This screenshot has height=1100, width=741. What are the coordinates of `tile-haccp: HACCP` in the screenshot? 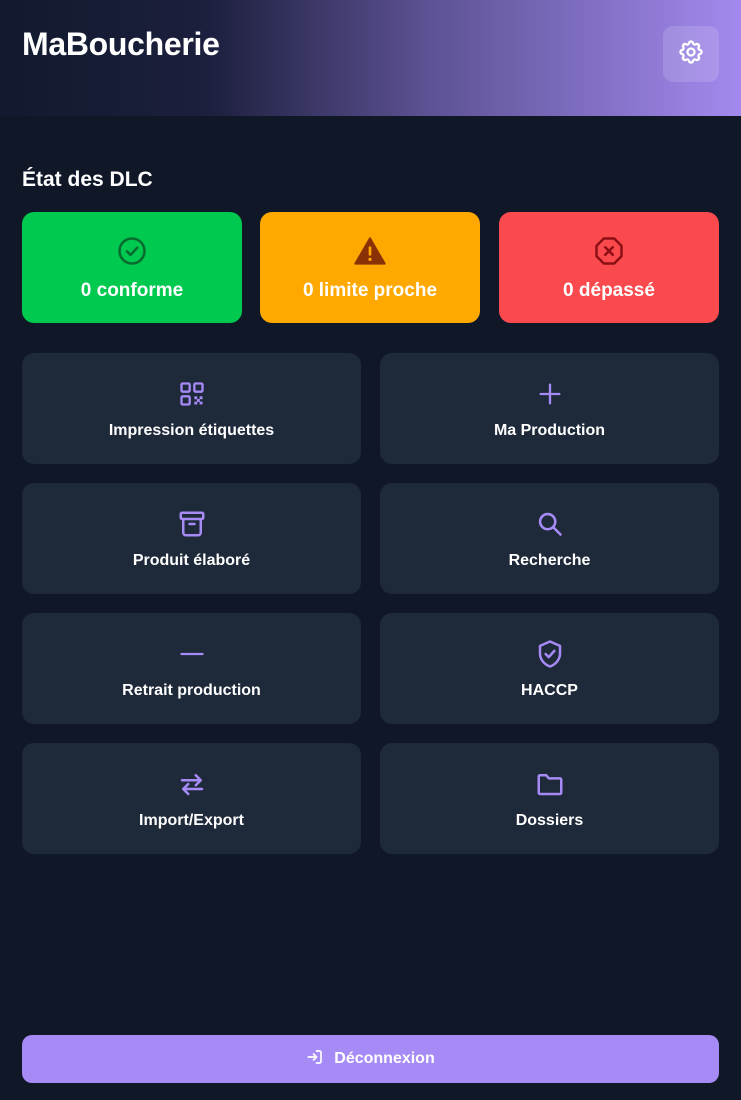 It's located at (549, 668).